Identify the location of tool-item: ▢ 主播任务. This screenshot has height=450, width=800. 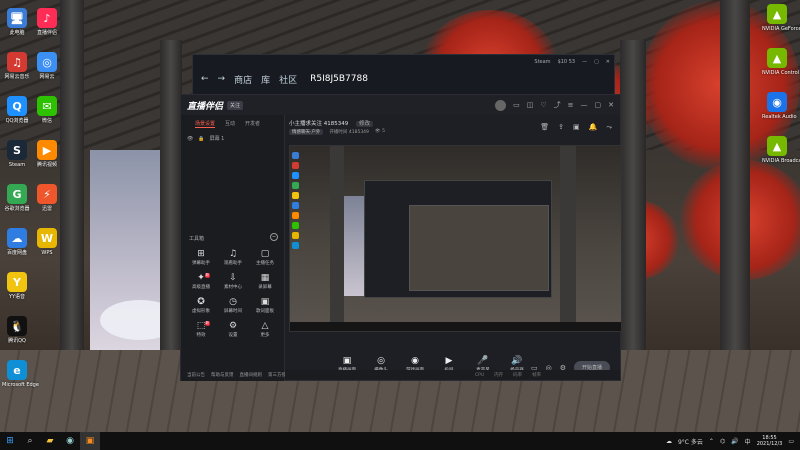
(265, 259).